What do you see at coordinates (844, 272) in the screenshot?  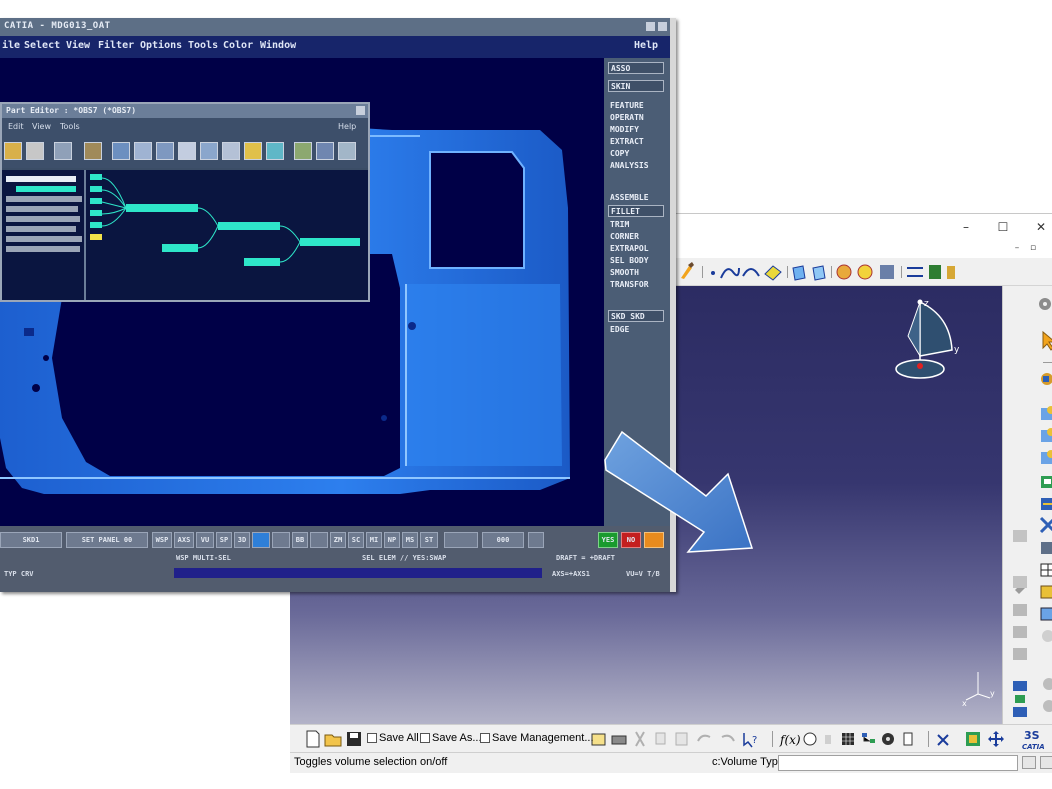 I see `join-icon` at bounding box center [844, 272].